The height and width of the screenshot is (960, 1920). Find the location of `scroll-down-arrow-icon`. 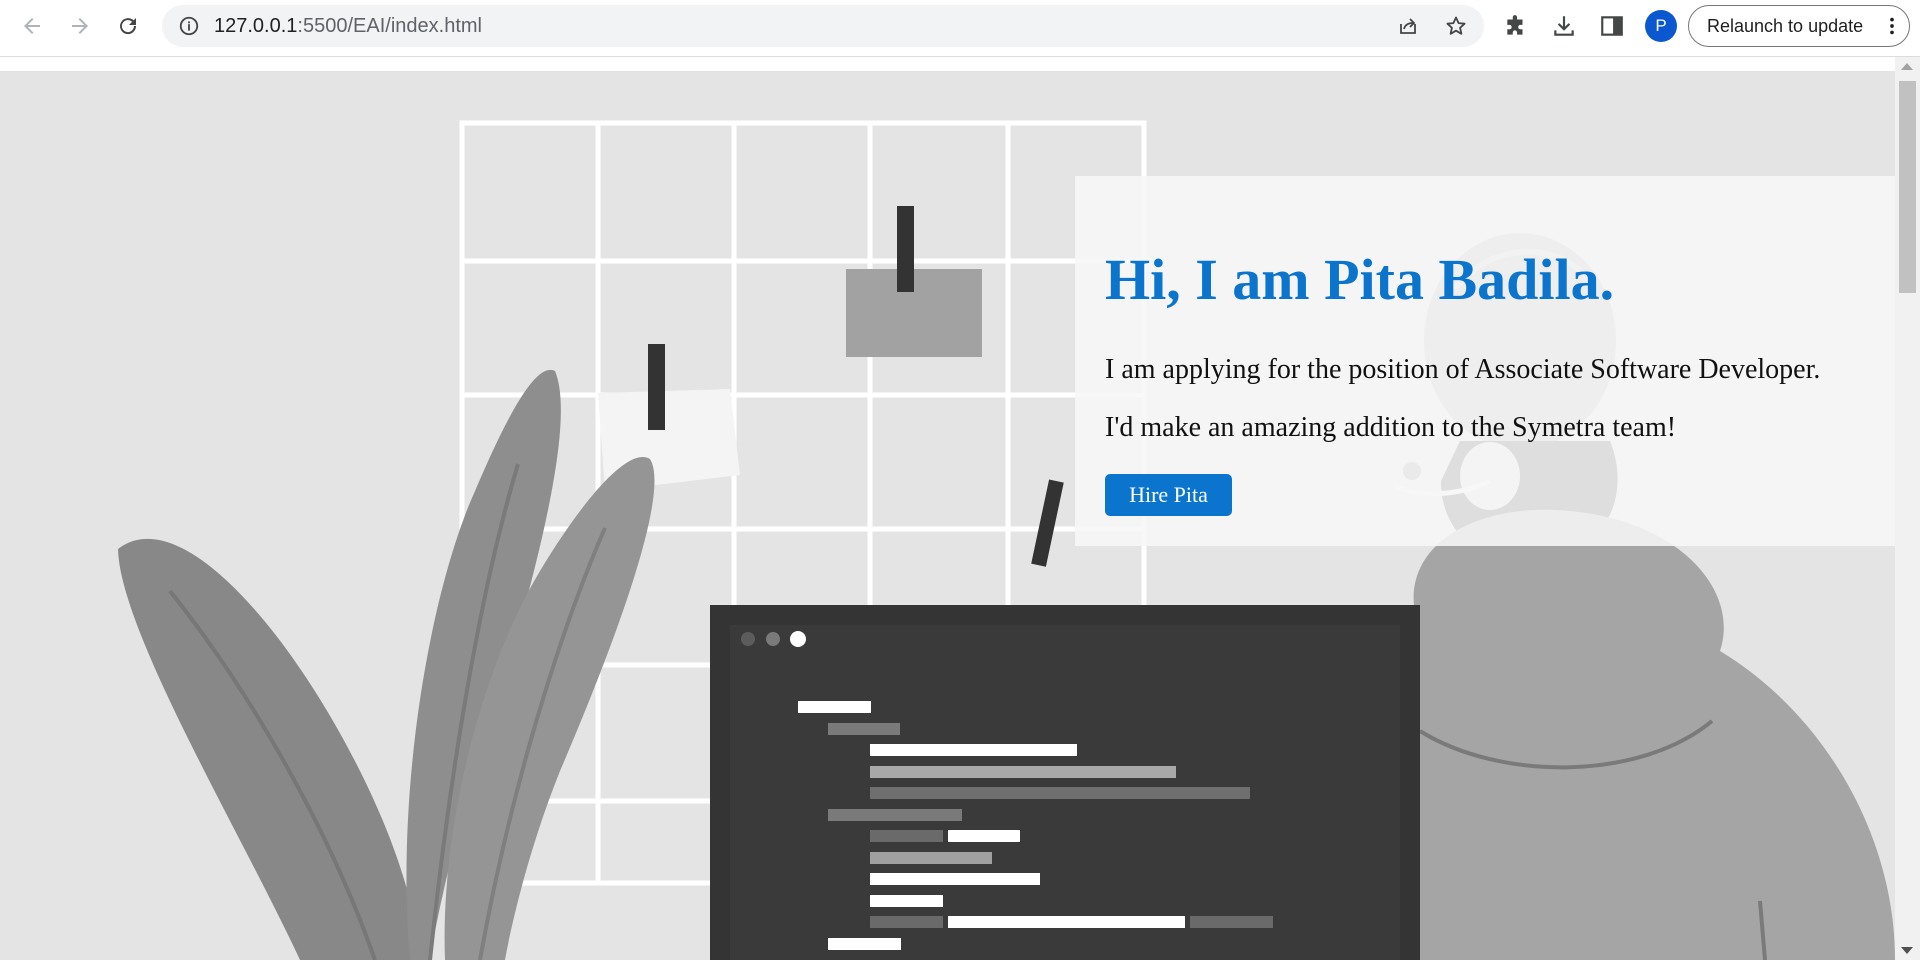

scroll-down-arrow-icon is located at coordinates (1907, 950).